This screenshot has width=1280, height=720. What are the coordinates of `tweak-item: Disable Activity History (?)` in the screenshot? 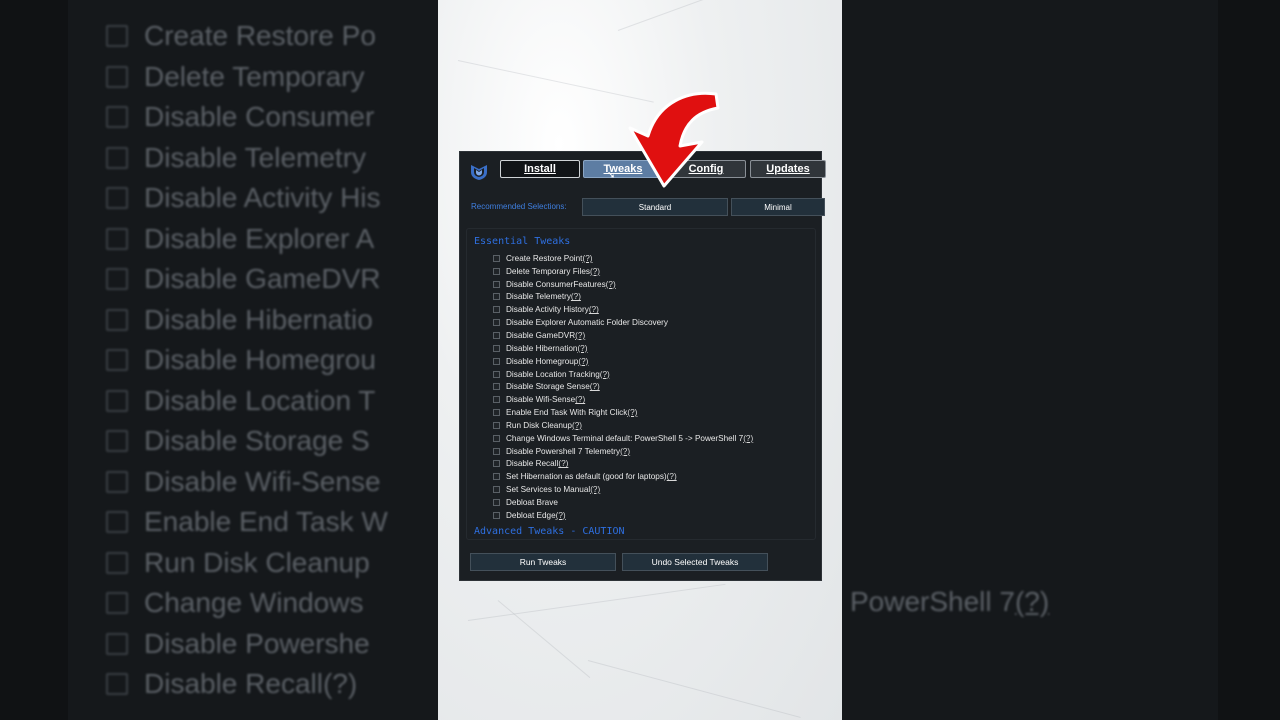 It's located at (623, 309).